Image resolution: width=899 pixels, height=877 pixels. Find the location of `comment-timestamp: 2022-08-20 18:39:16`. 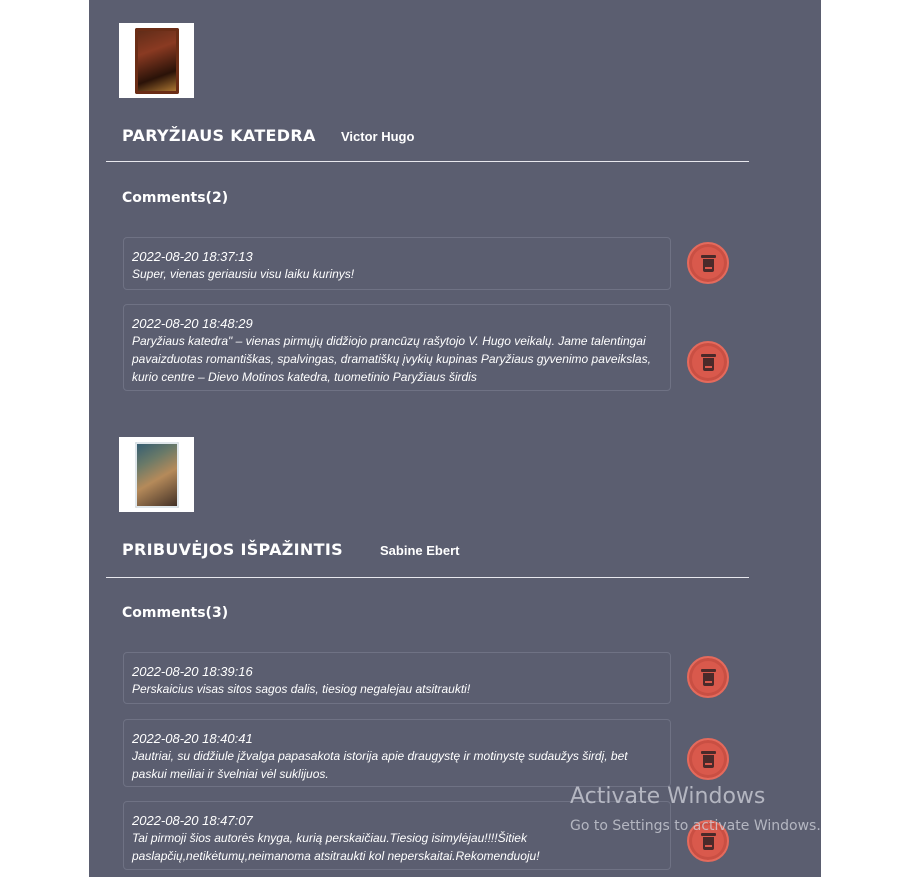

comment-timestamp: 2022-08-20 18:39:16 is located at coordinates (192, 671).